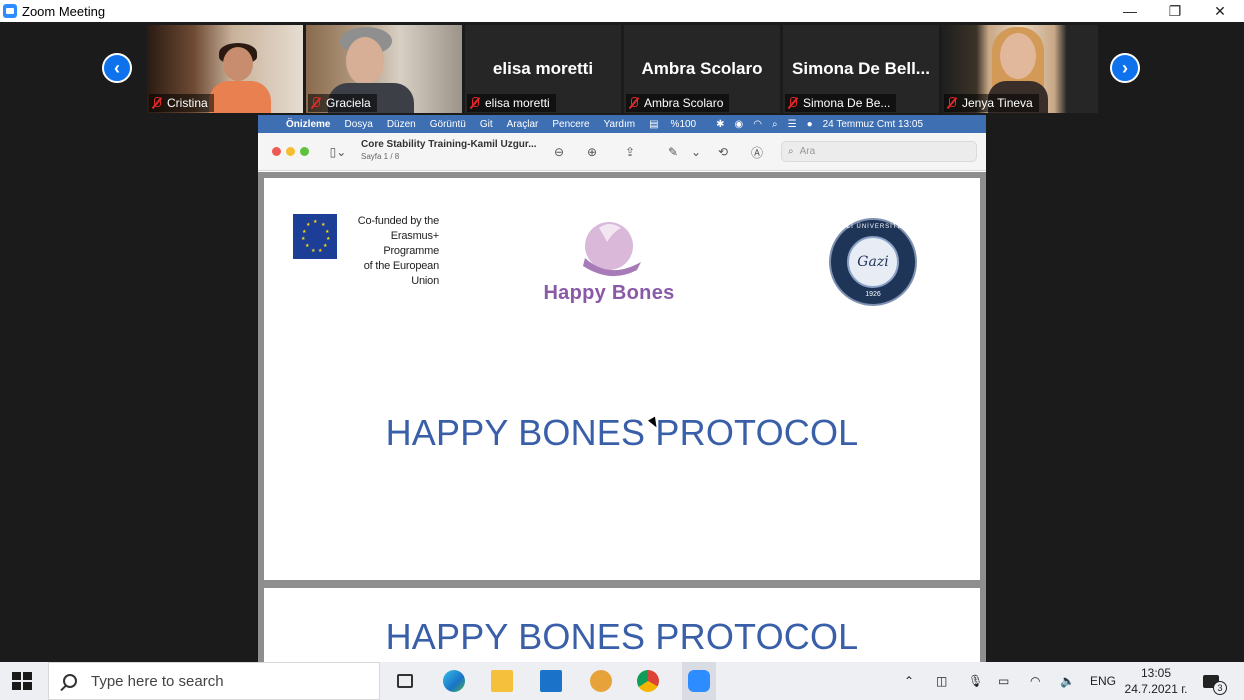 The image size is (1244, 700). What do you see at coordinates (304, 151) in the screenshot?
I see `zoom-window-dot` at bounding box center [304, 151].